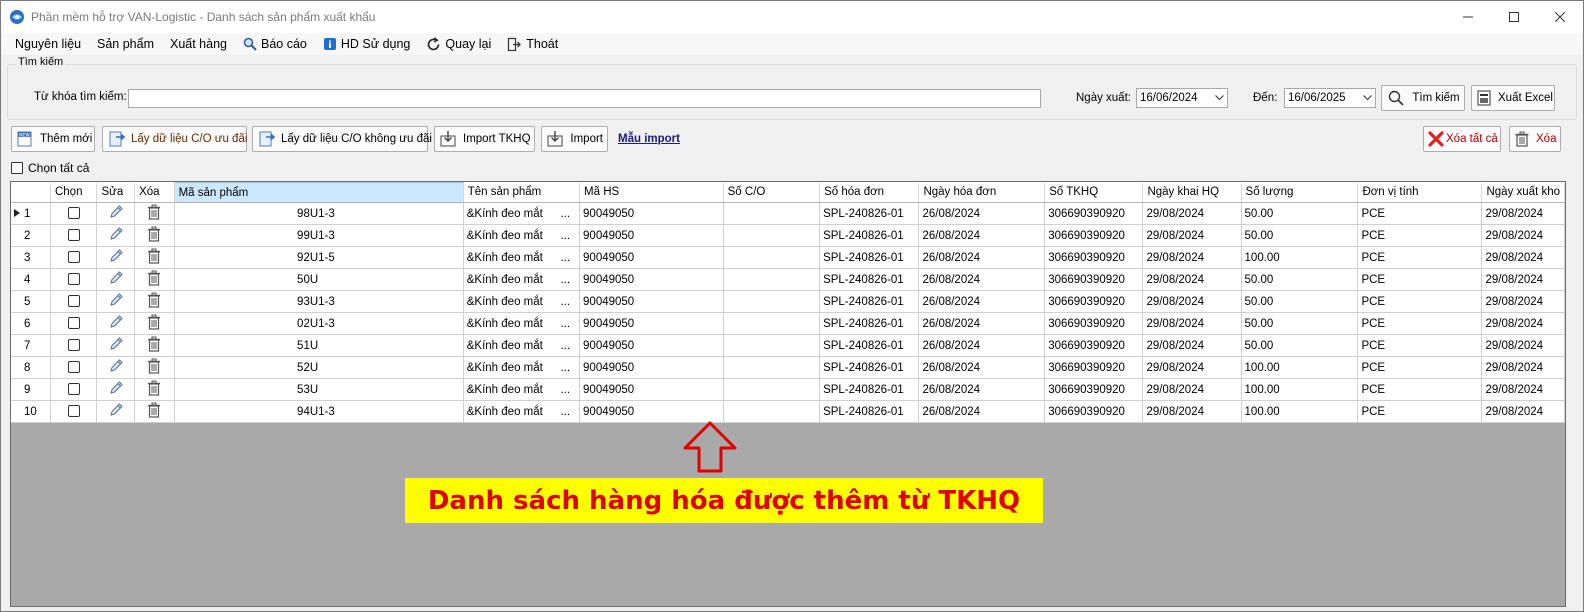  I want to click on product-code-cell: 92U1-5, so click(376, 257).